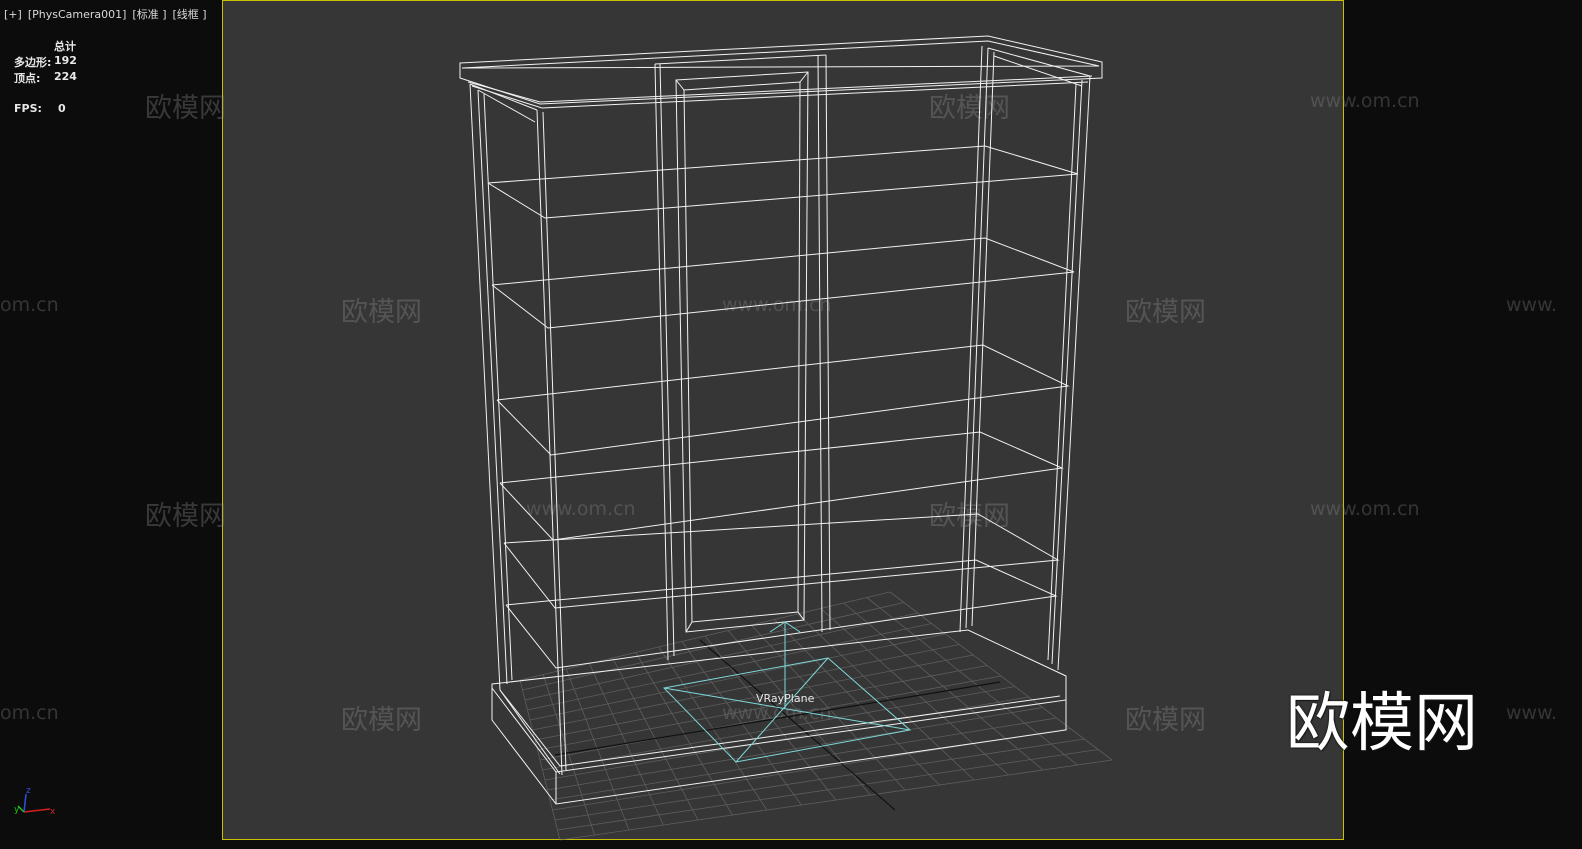  I want to click on ground-grid, so click(816, 716).